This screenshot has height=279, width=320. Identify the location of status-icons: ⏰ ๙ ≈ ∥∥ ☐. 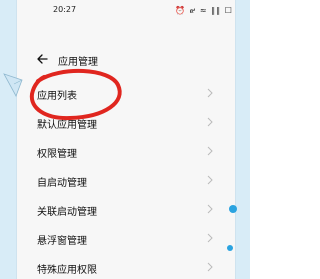
(204, 10).